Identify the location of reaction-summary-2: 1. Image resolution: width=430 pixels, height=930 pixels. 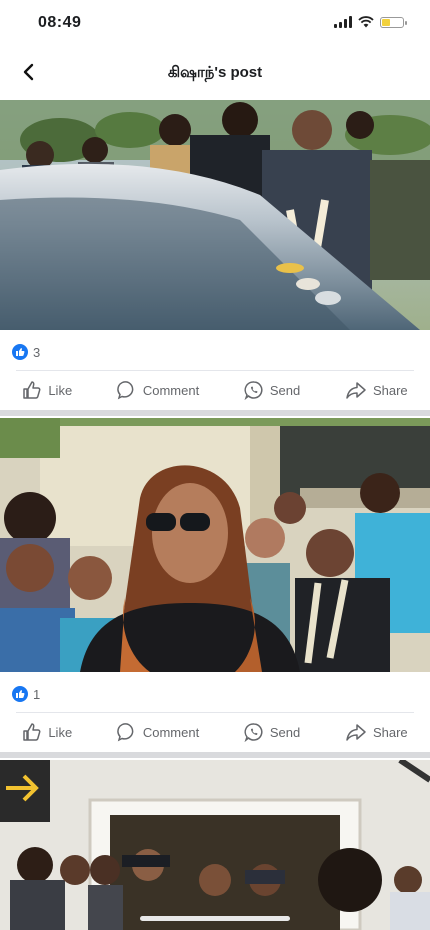
(26, 694).